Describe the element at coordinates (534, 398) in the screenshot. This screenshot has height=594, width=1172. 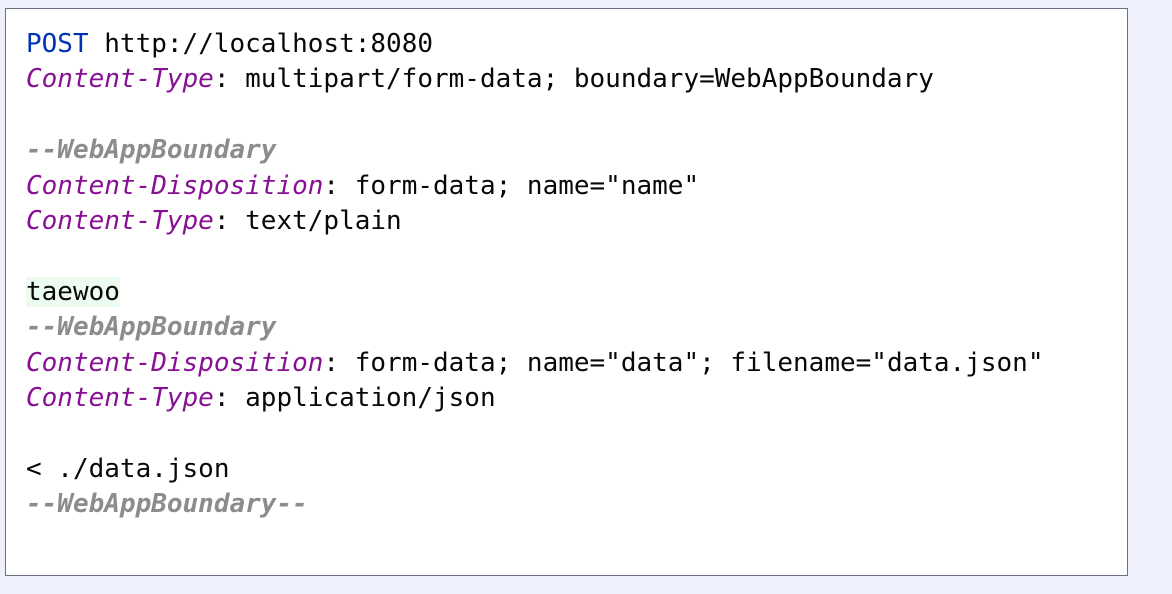
I see `code-line-content-type: Content-Type: application/json` at that location.